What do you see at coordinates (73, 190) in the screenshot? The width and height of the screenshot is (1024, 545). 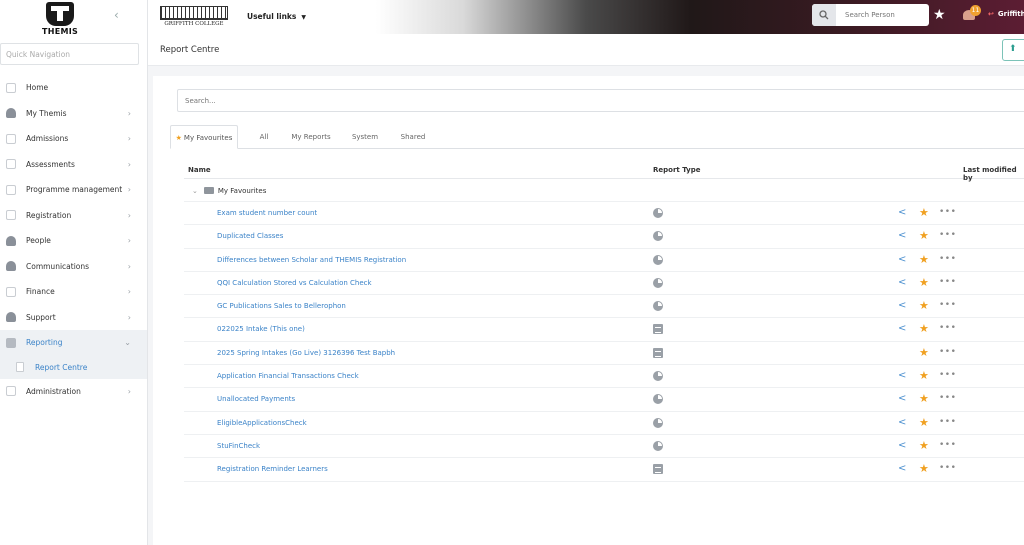 I see `sidebar-item-programme-management: Programme management ›` at bounding box center [73, 190].